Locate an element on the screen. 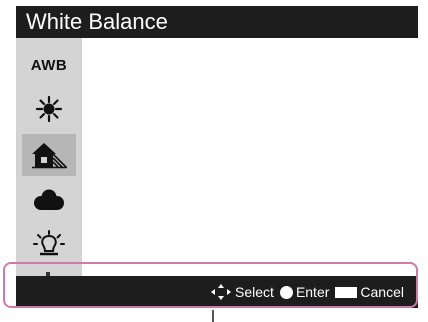  button-hints: Select Enter Cancel is located at coordinates (304, 292).